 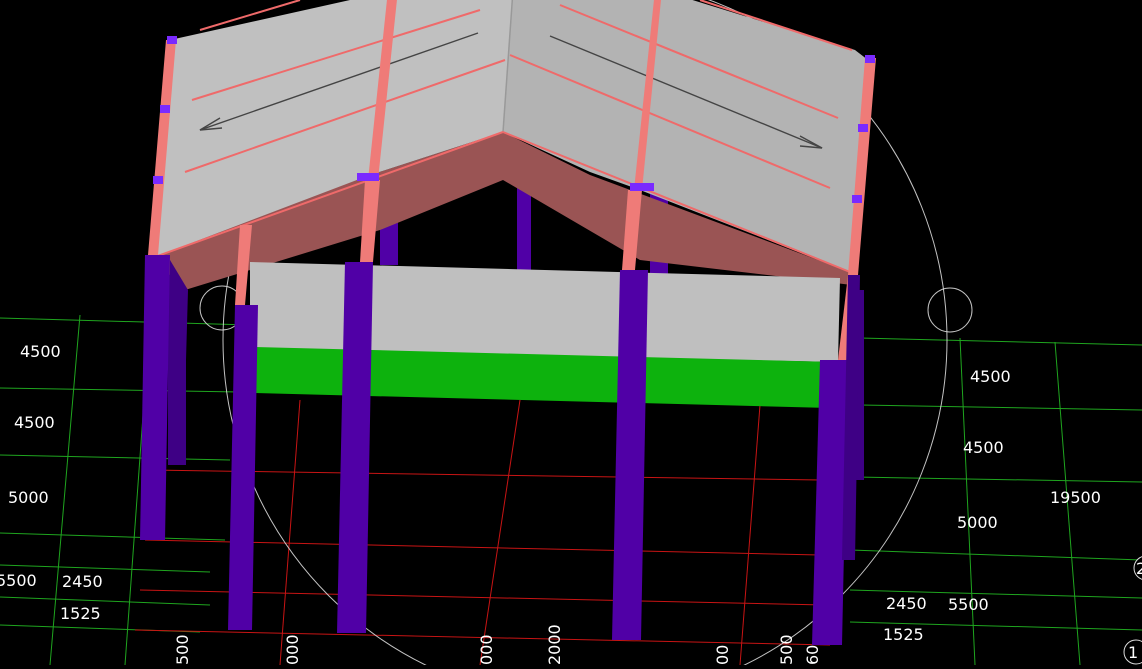 I want to click on dim-right-6: 1525, so click(x=903, y=634).